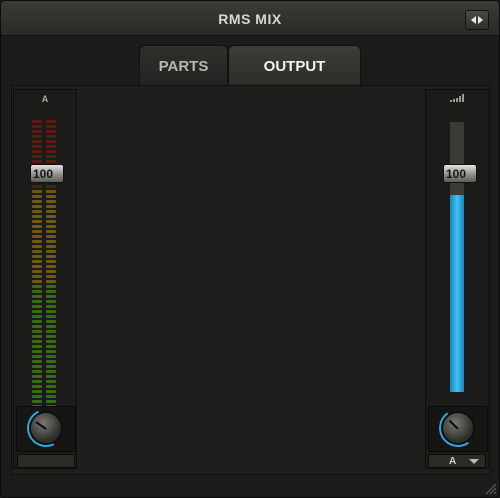  I want to click on master-knob, so click(458, 428).